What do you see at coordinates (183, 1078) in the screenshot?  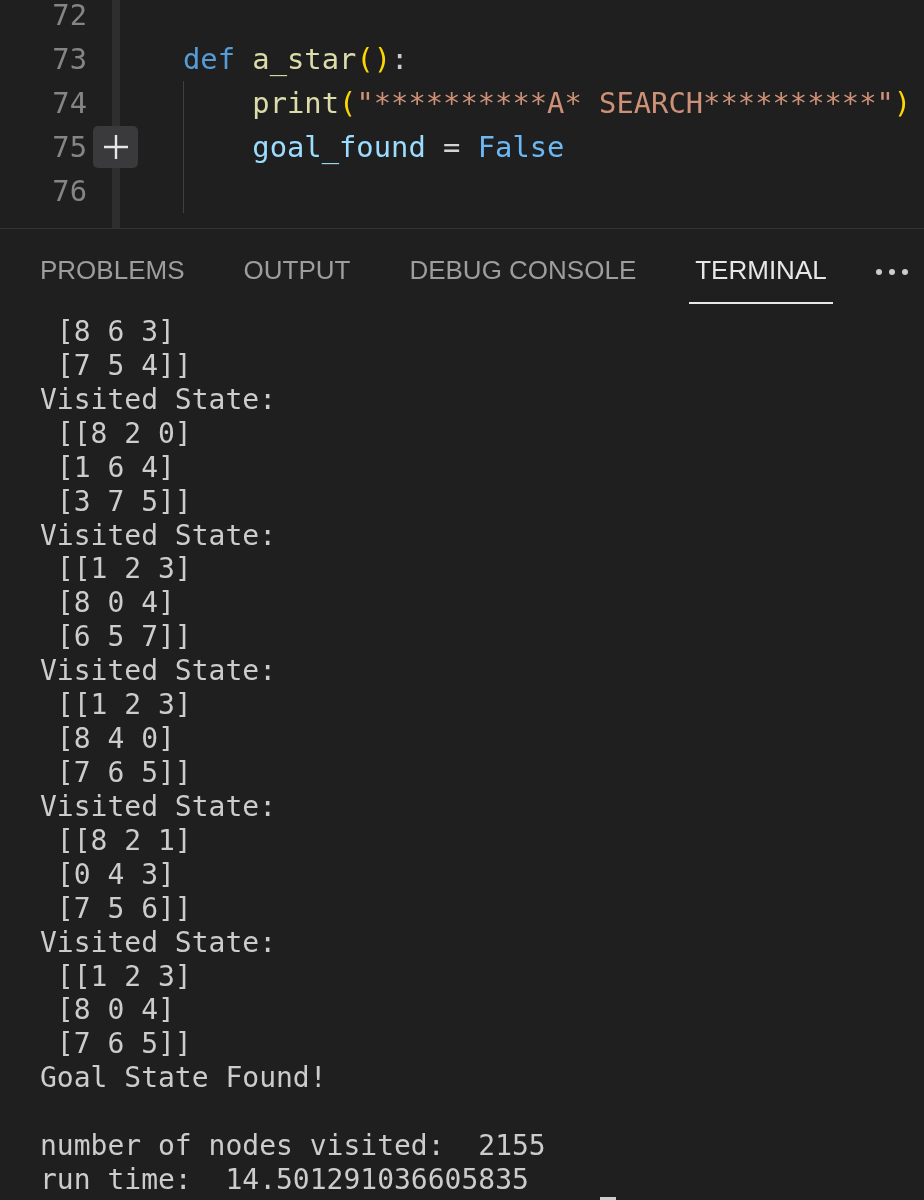 I see `terminal-line: Goal State Found!` at bounding box center [183, 1078].